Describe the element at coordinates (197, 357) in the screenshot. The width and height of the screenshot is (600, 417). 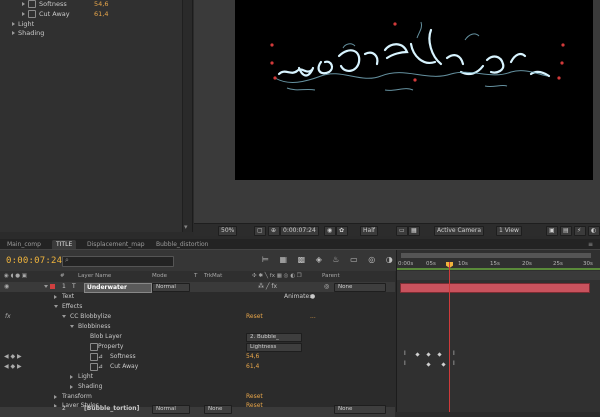
I see `softness-row: ◀ ◆ ▶ ⊿ Softness 54,6` at that location.